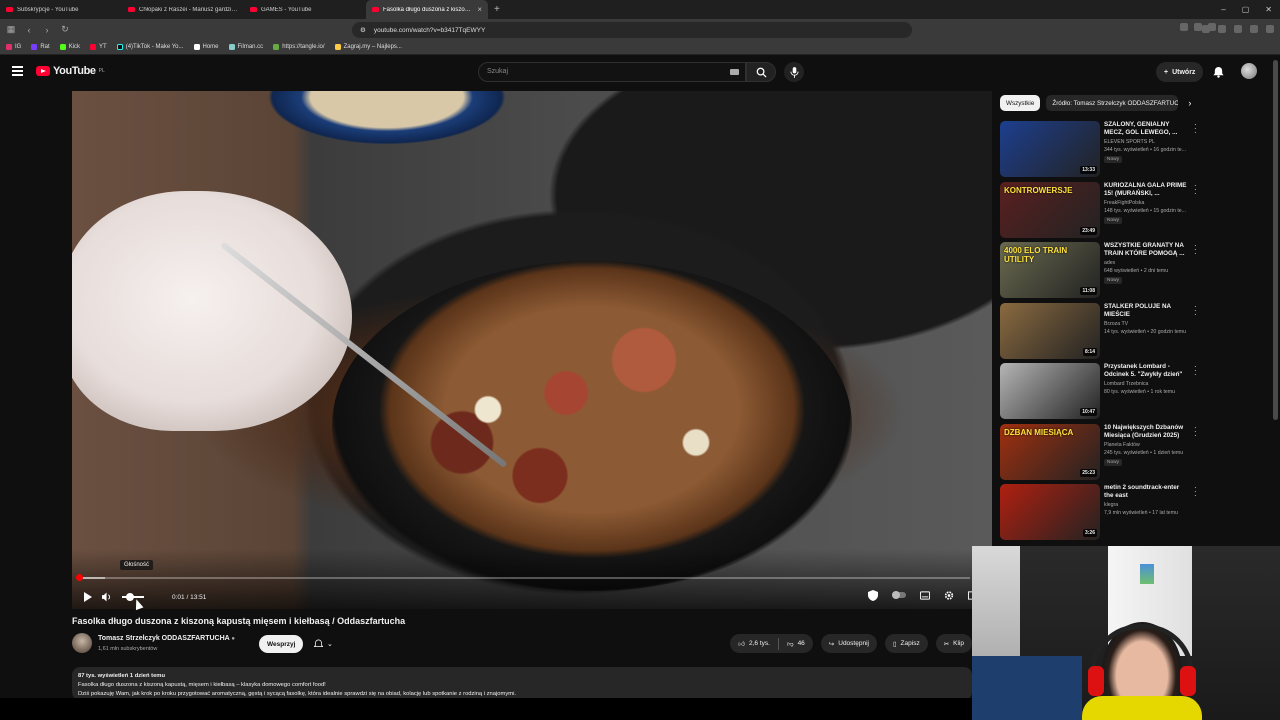 The height and width of the screenshot is (720, 1280). I want to click on recommended-channel: Lombard Trzebnica, so click(1126, 384).